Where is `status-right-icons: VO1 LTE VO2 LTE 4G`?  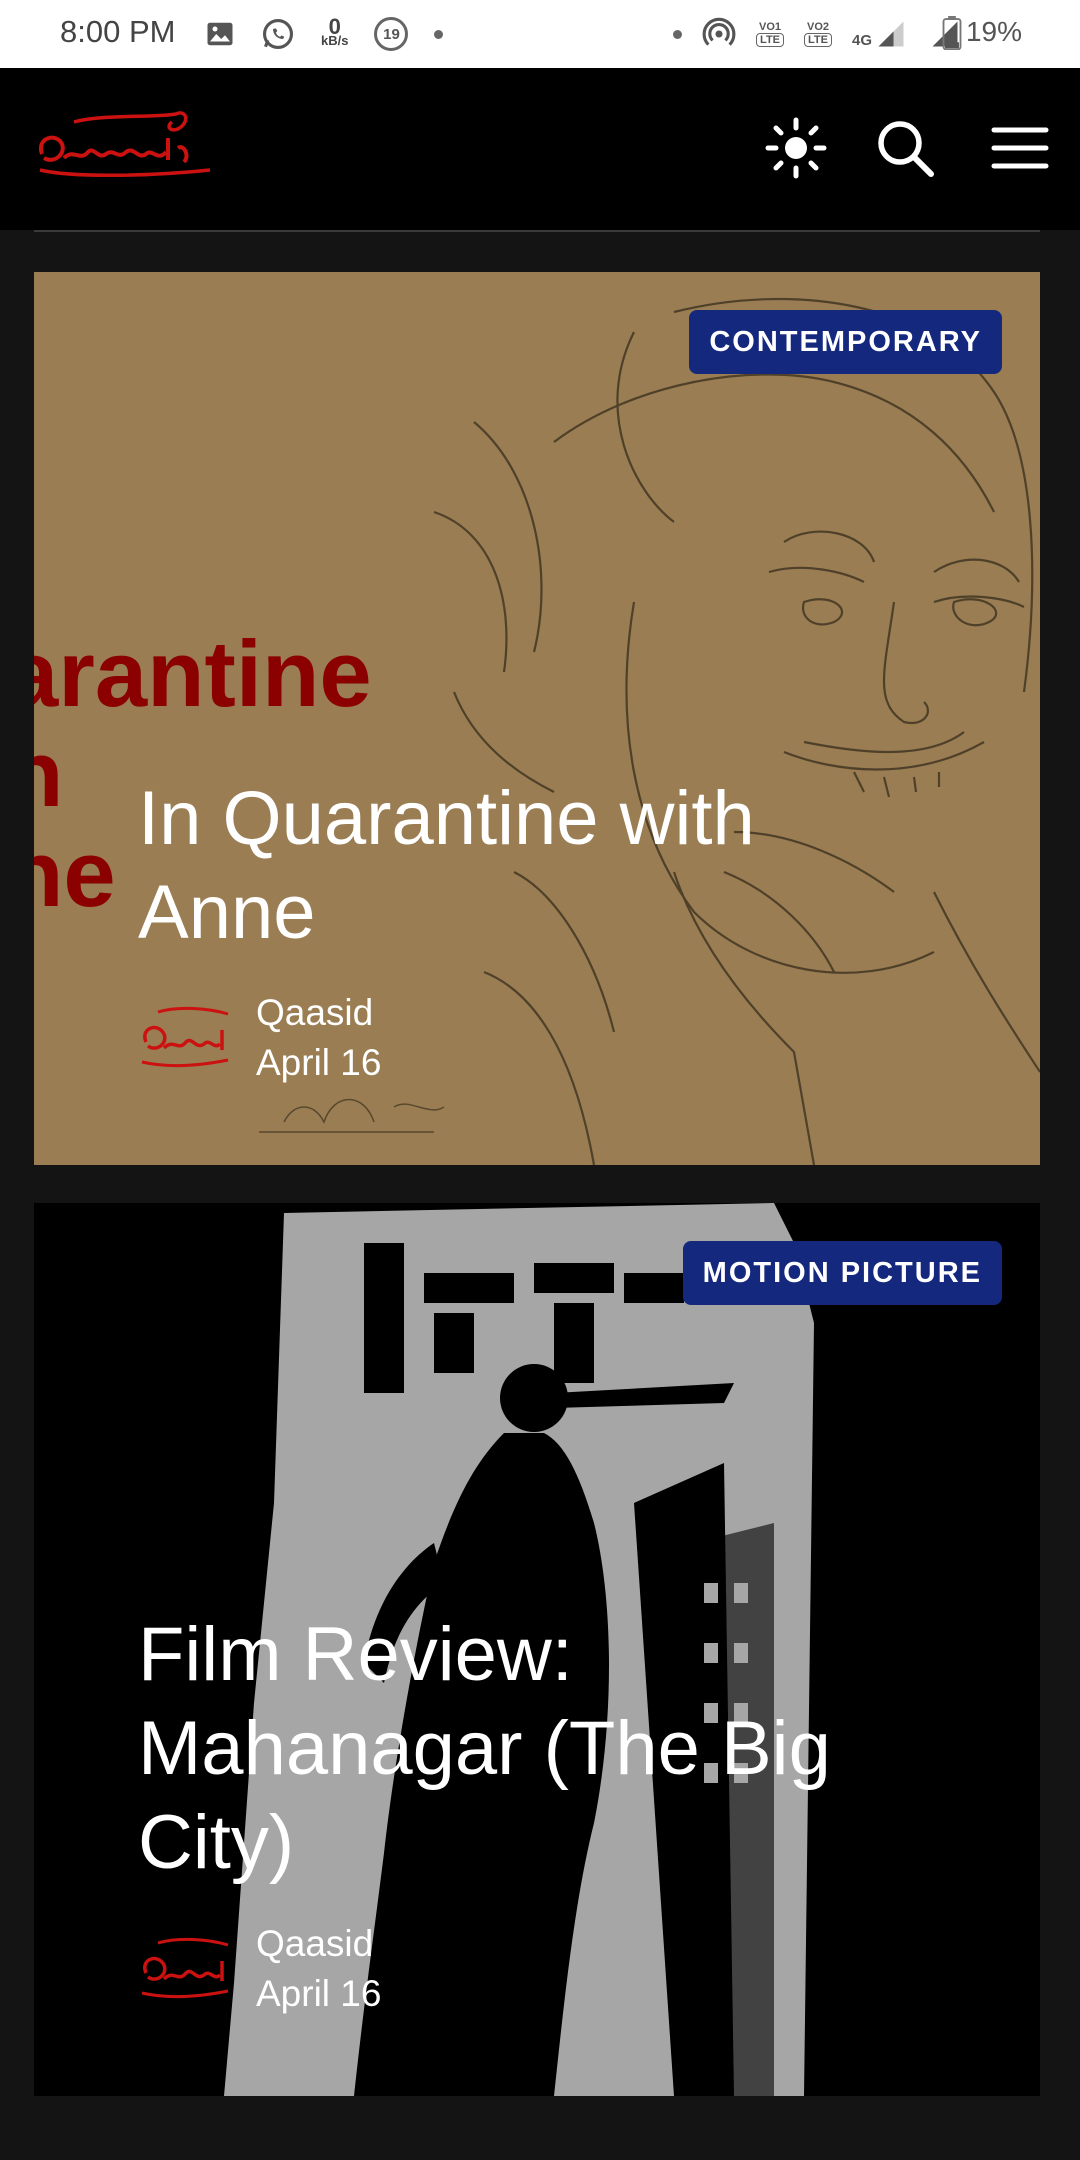
status-right-icons: VO1 LTE VO2 LTE 4G is located at coordinates (817, 34).